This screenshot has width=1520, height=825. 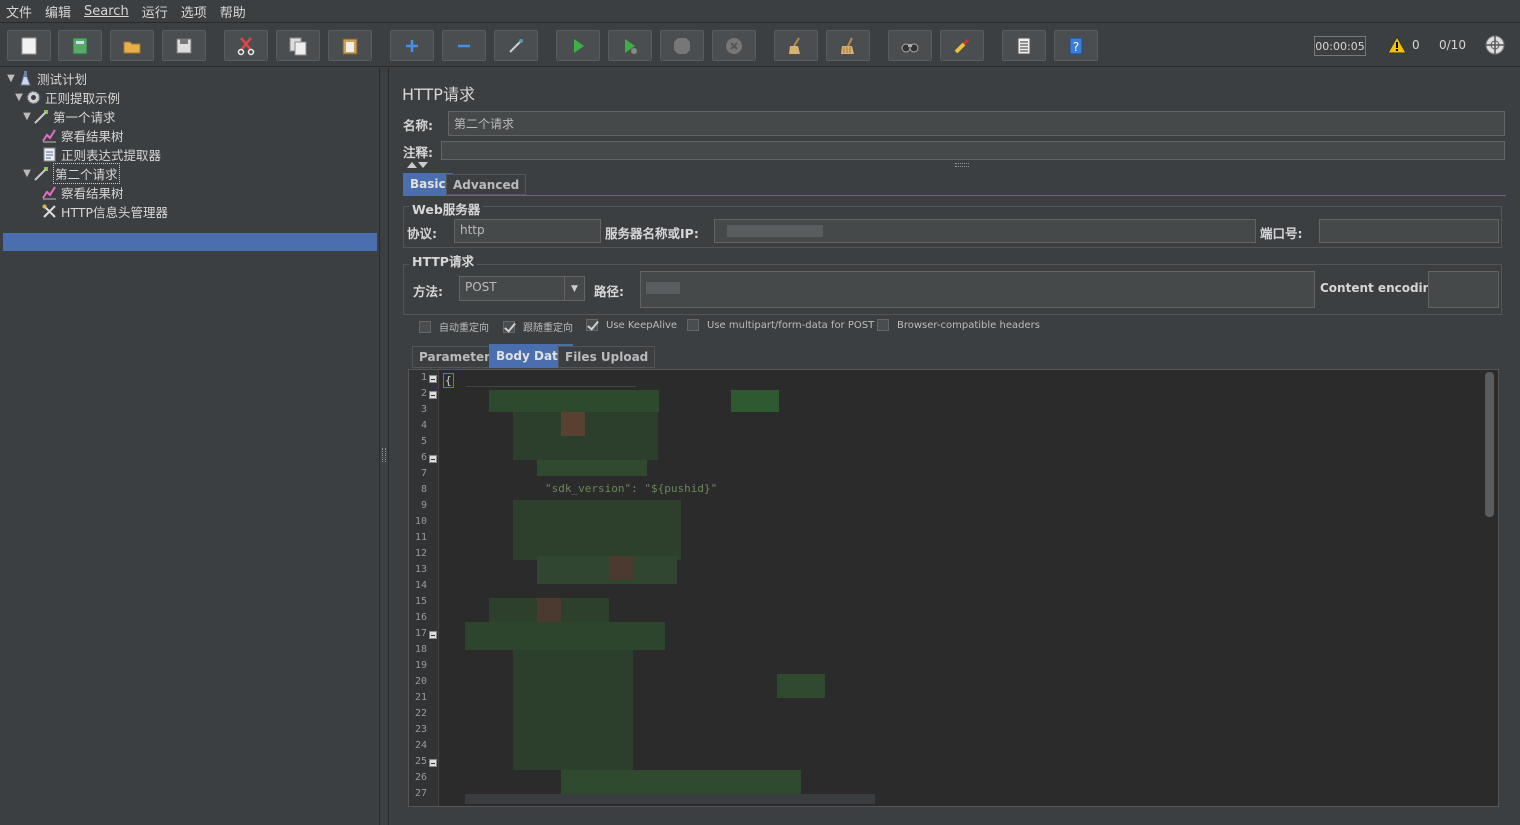 I want to click on function-helper-button, so click(x=1024, y=45).